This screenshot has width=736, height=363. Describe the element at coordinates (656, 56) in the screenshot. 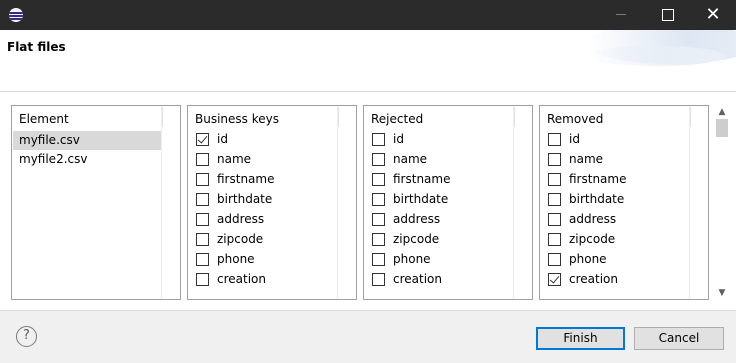

I see `header-decoration-accent` at that location.